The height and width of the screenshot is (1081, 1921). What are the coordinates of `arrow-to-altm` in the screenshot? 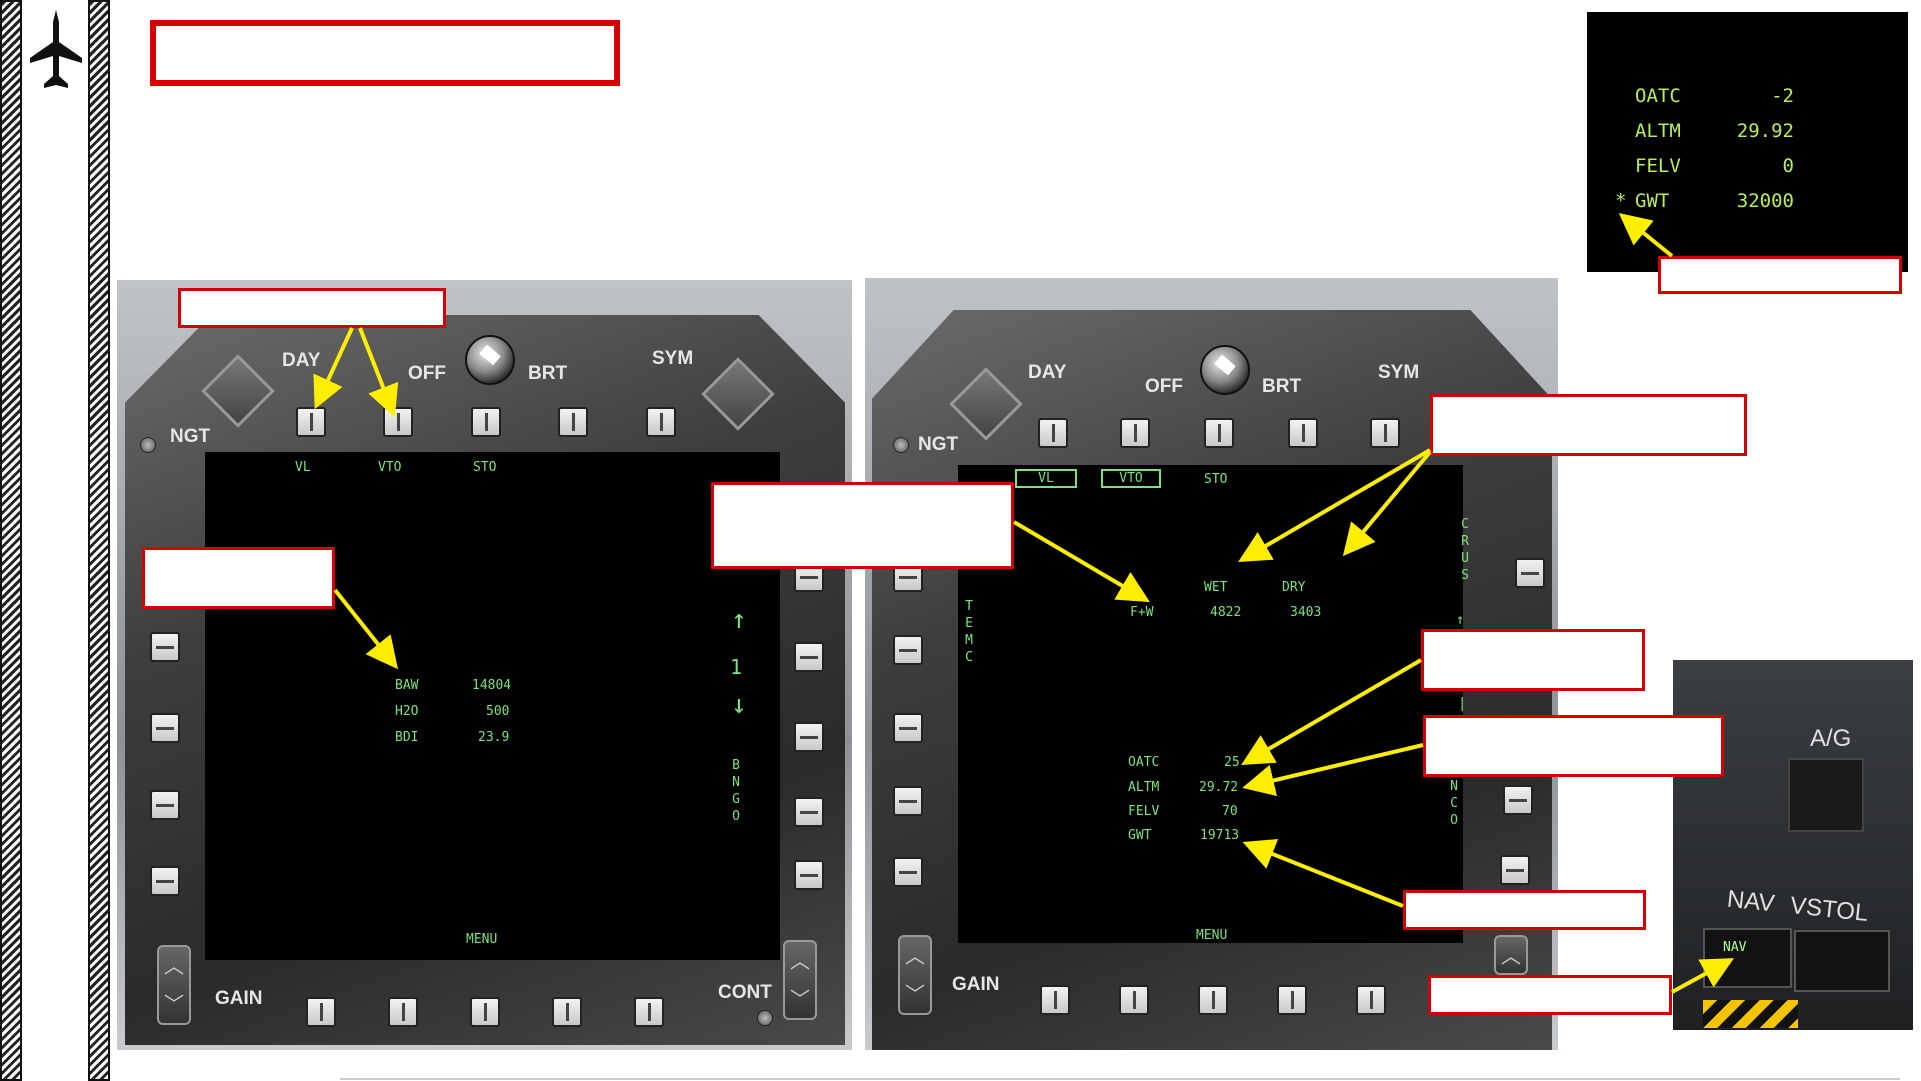 It's located at (1333, 770).